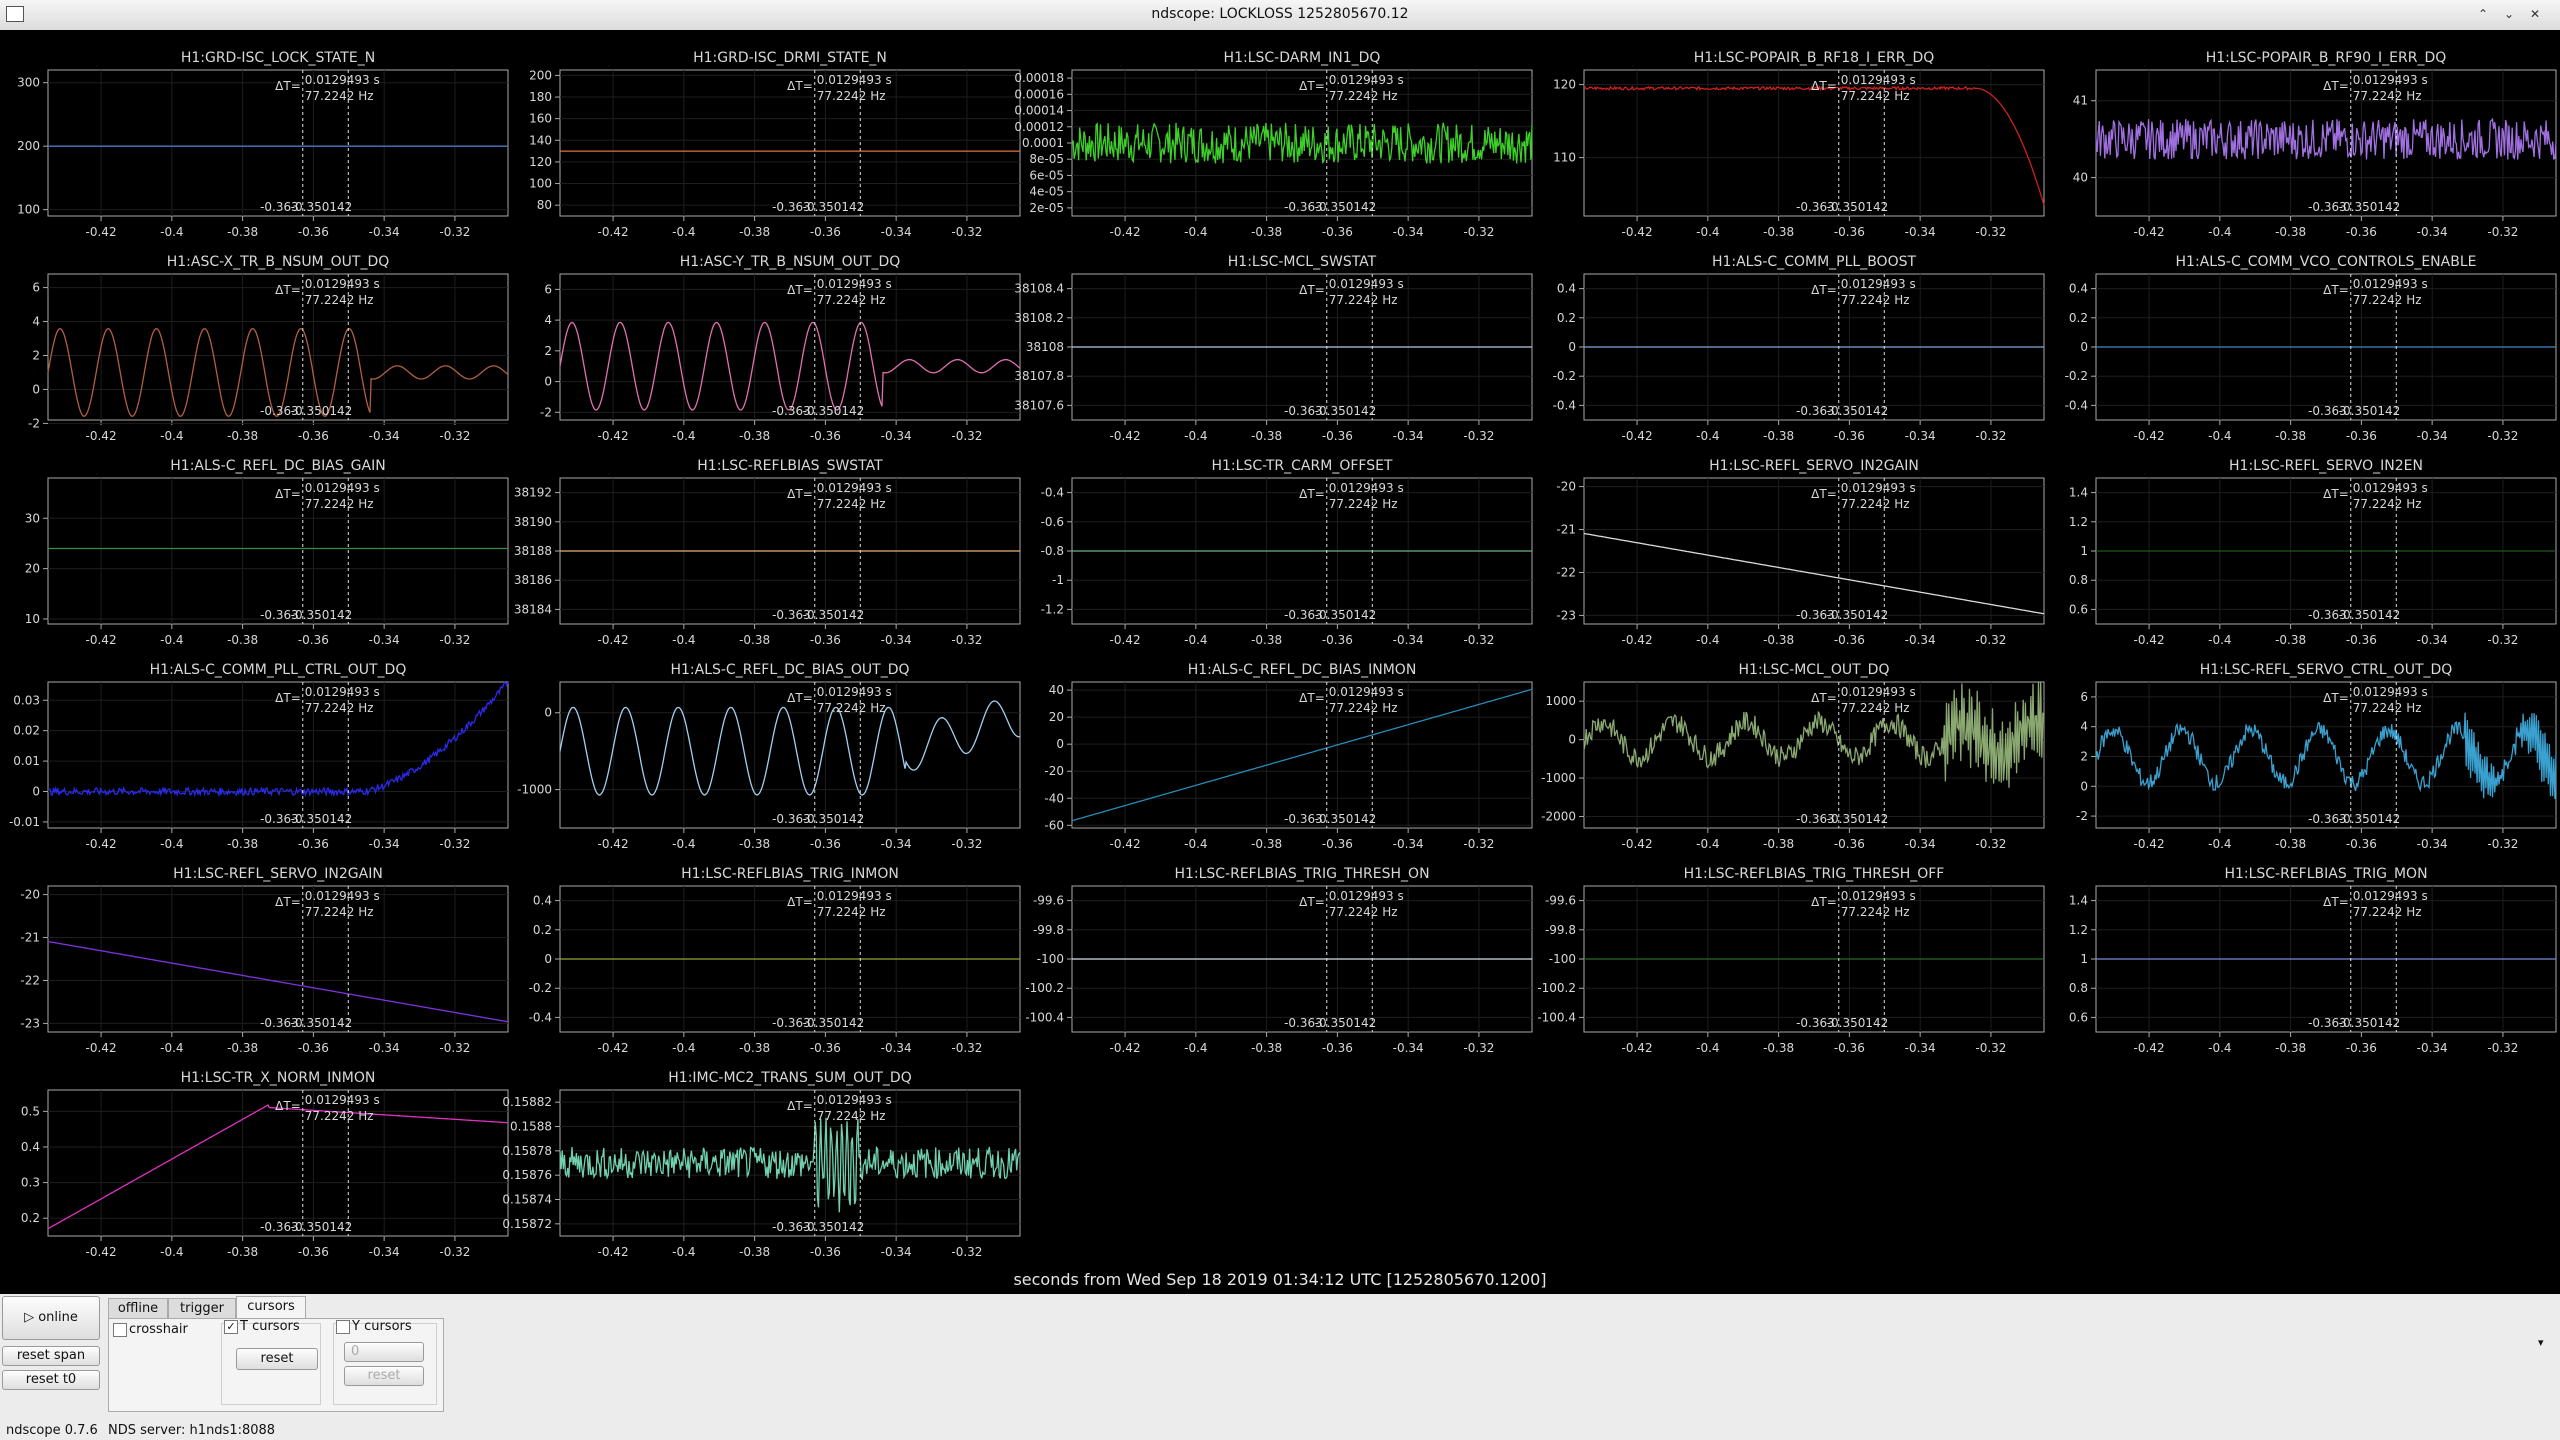 This screenshot has width=2560, height=1440. What do you see at coordinates (202, 1308) in the screenshot?
I see `tab-trigger: trigger` at bounding box center [202, 1308].